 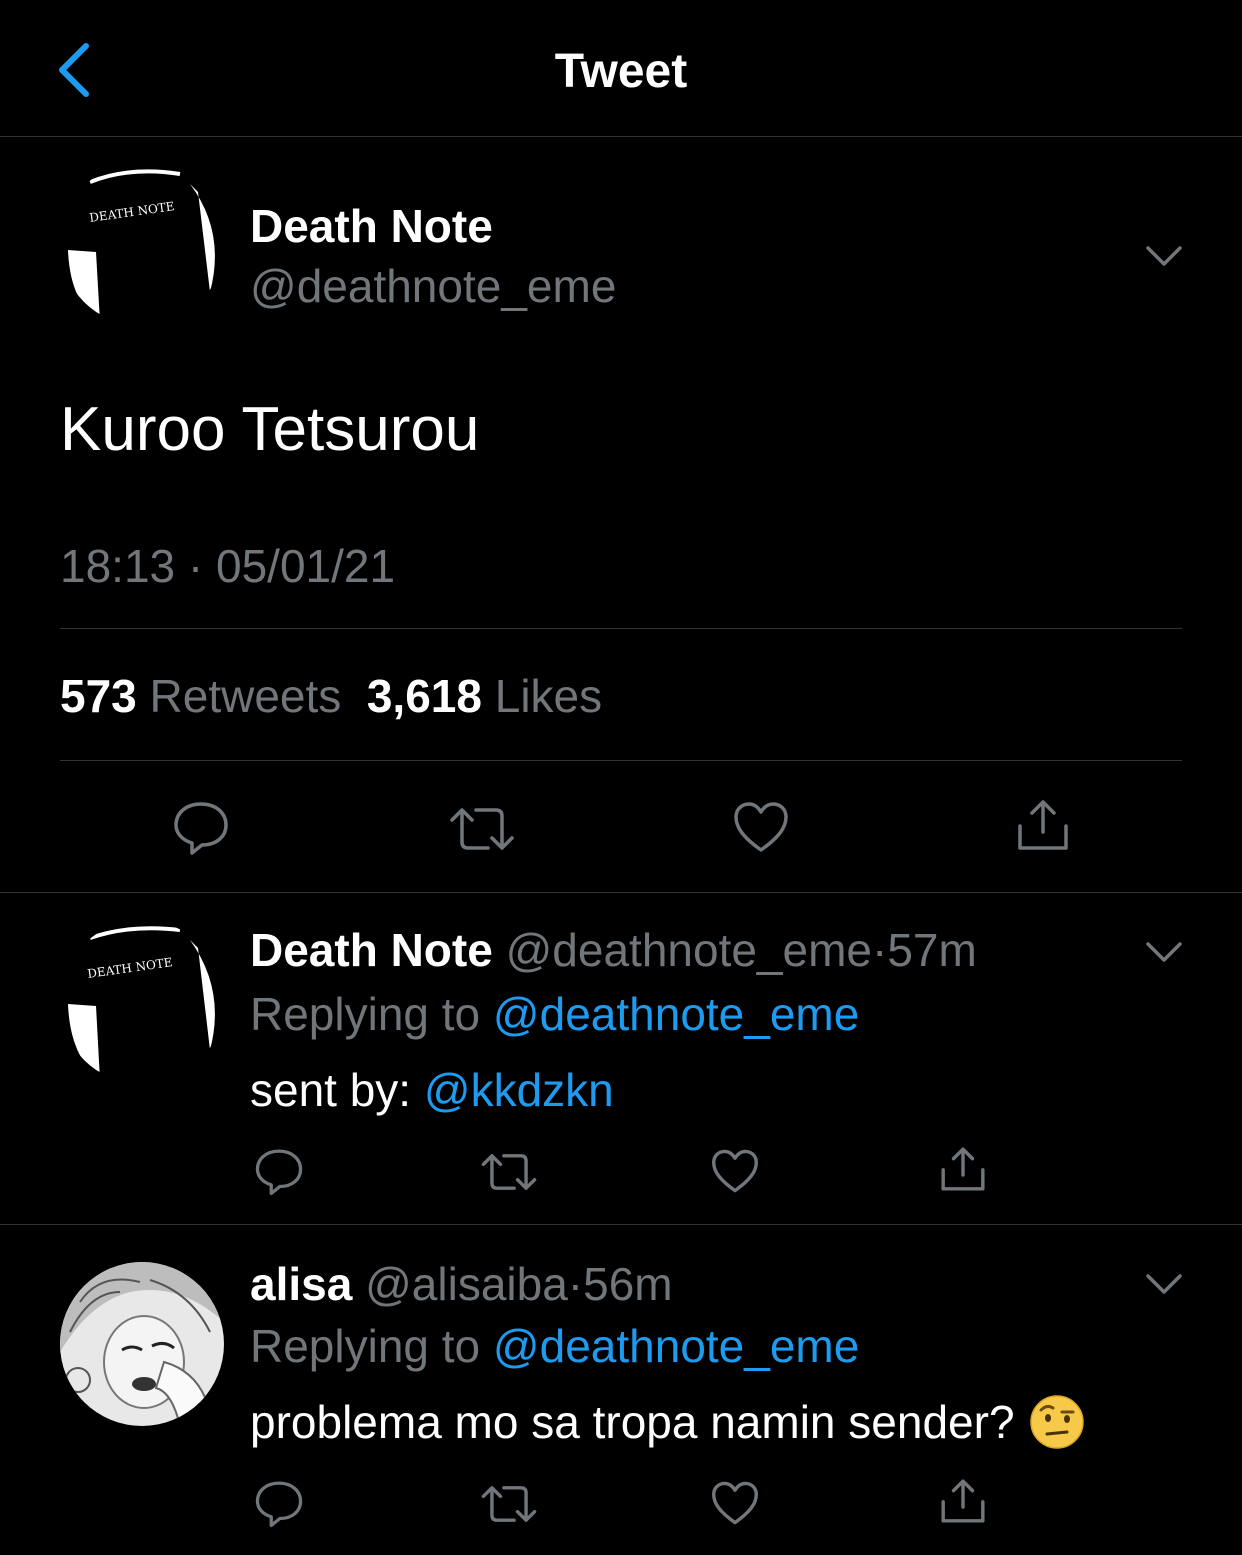 I want to click on retweets-count: 573, so click(x=98, y=696).